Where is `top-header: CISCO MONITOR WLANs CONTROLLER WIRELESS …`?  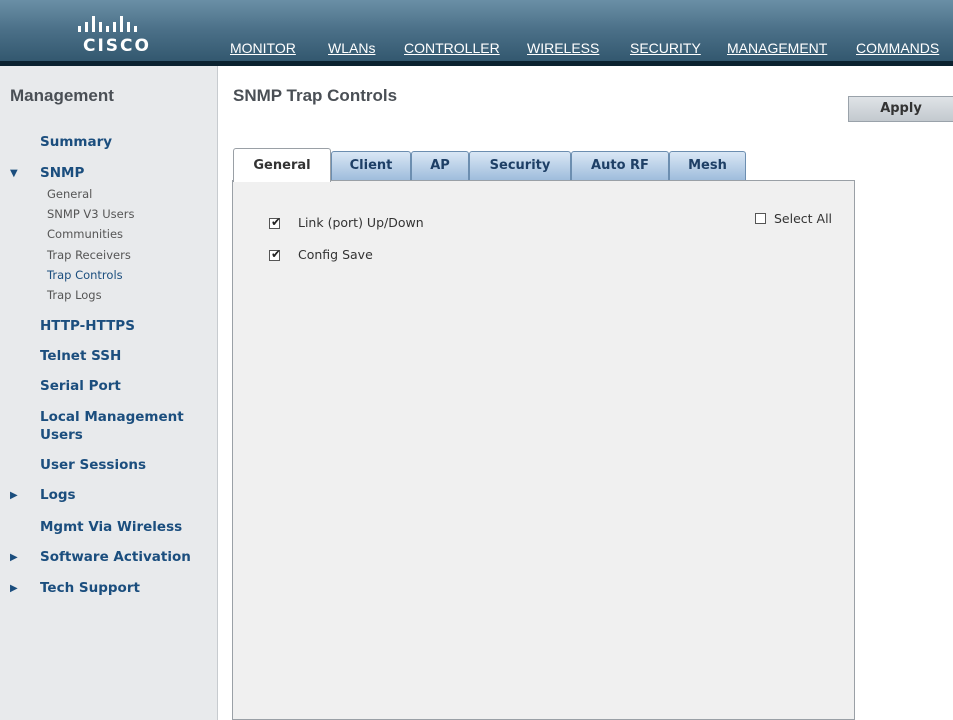
top-header: CISCO MONITOR WLANs CONTROLLER WIRELESS … is located at coordinates (476, 33).